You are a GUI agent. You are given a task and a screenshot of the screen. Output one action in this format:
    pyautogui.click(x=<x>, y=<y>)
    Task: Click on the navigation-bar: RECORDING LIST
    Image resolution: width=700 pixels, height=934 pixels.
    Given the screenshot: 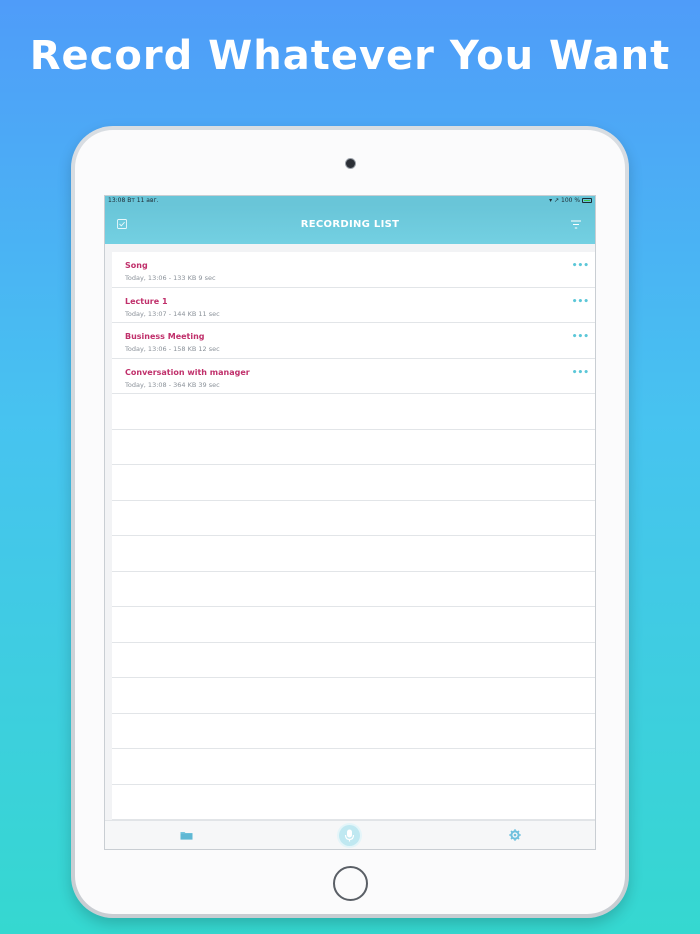 What is the action you would take?
    pyautogui.click(x=350, y=224)
    